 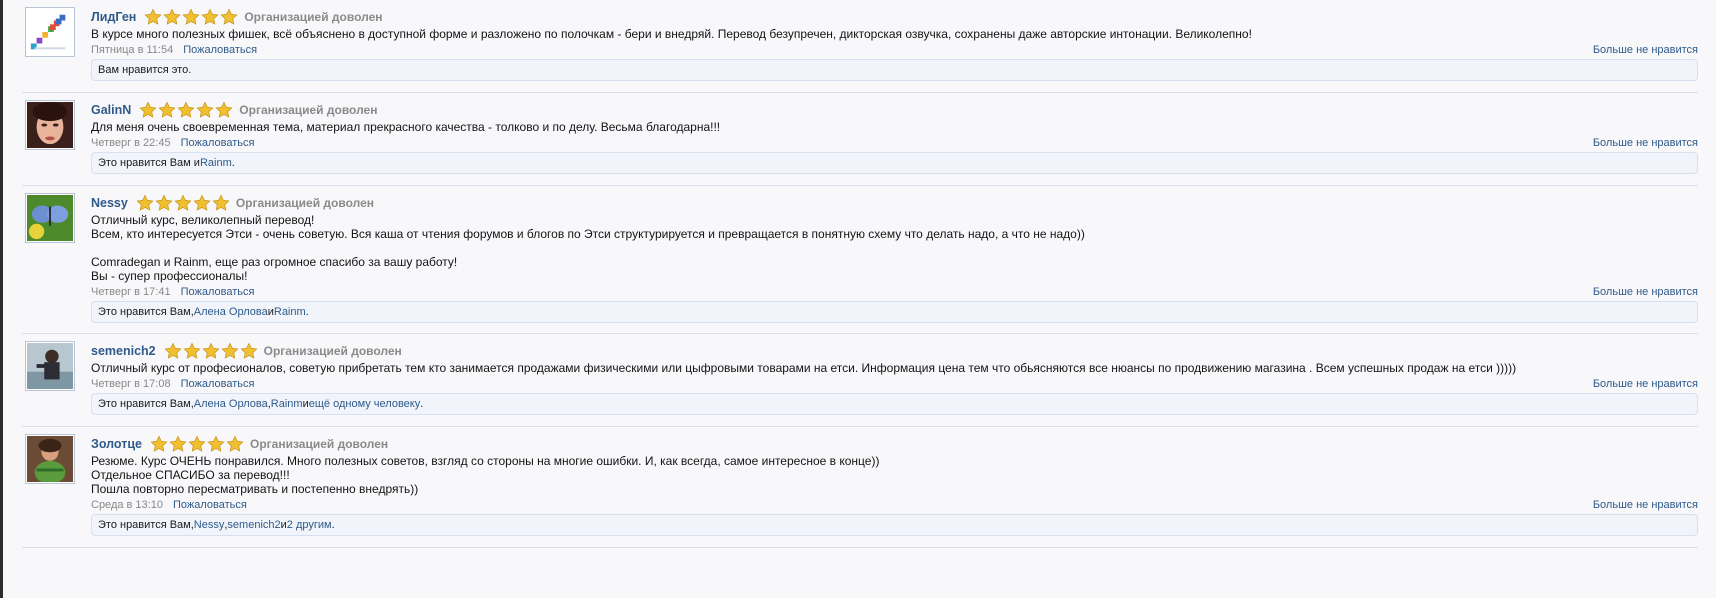 What do you see at coordinates (894, 444) in the screenshot?
I see `review-header: Золотце Организацией доволен` at bounding box center [894, 444].